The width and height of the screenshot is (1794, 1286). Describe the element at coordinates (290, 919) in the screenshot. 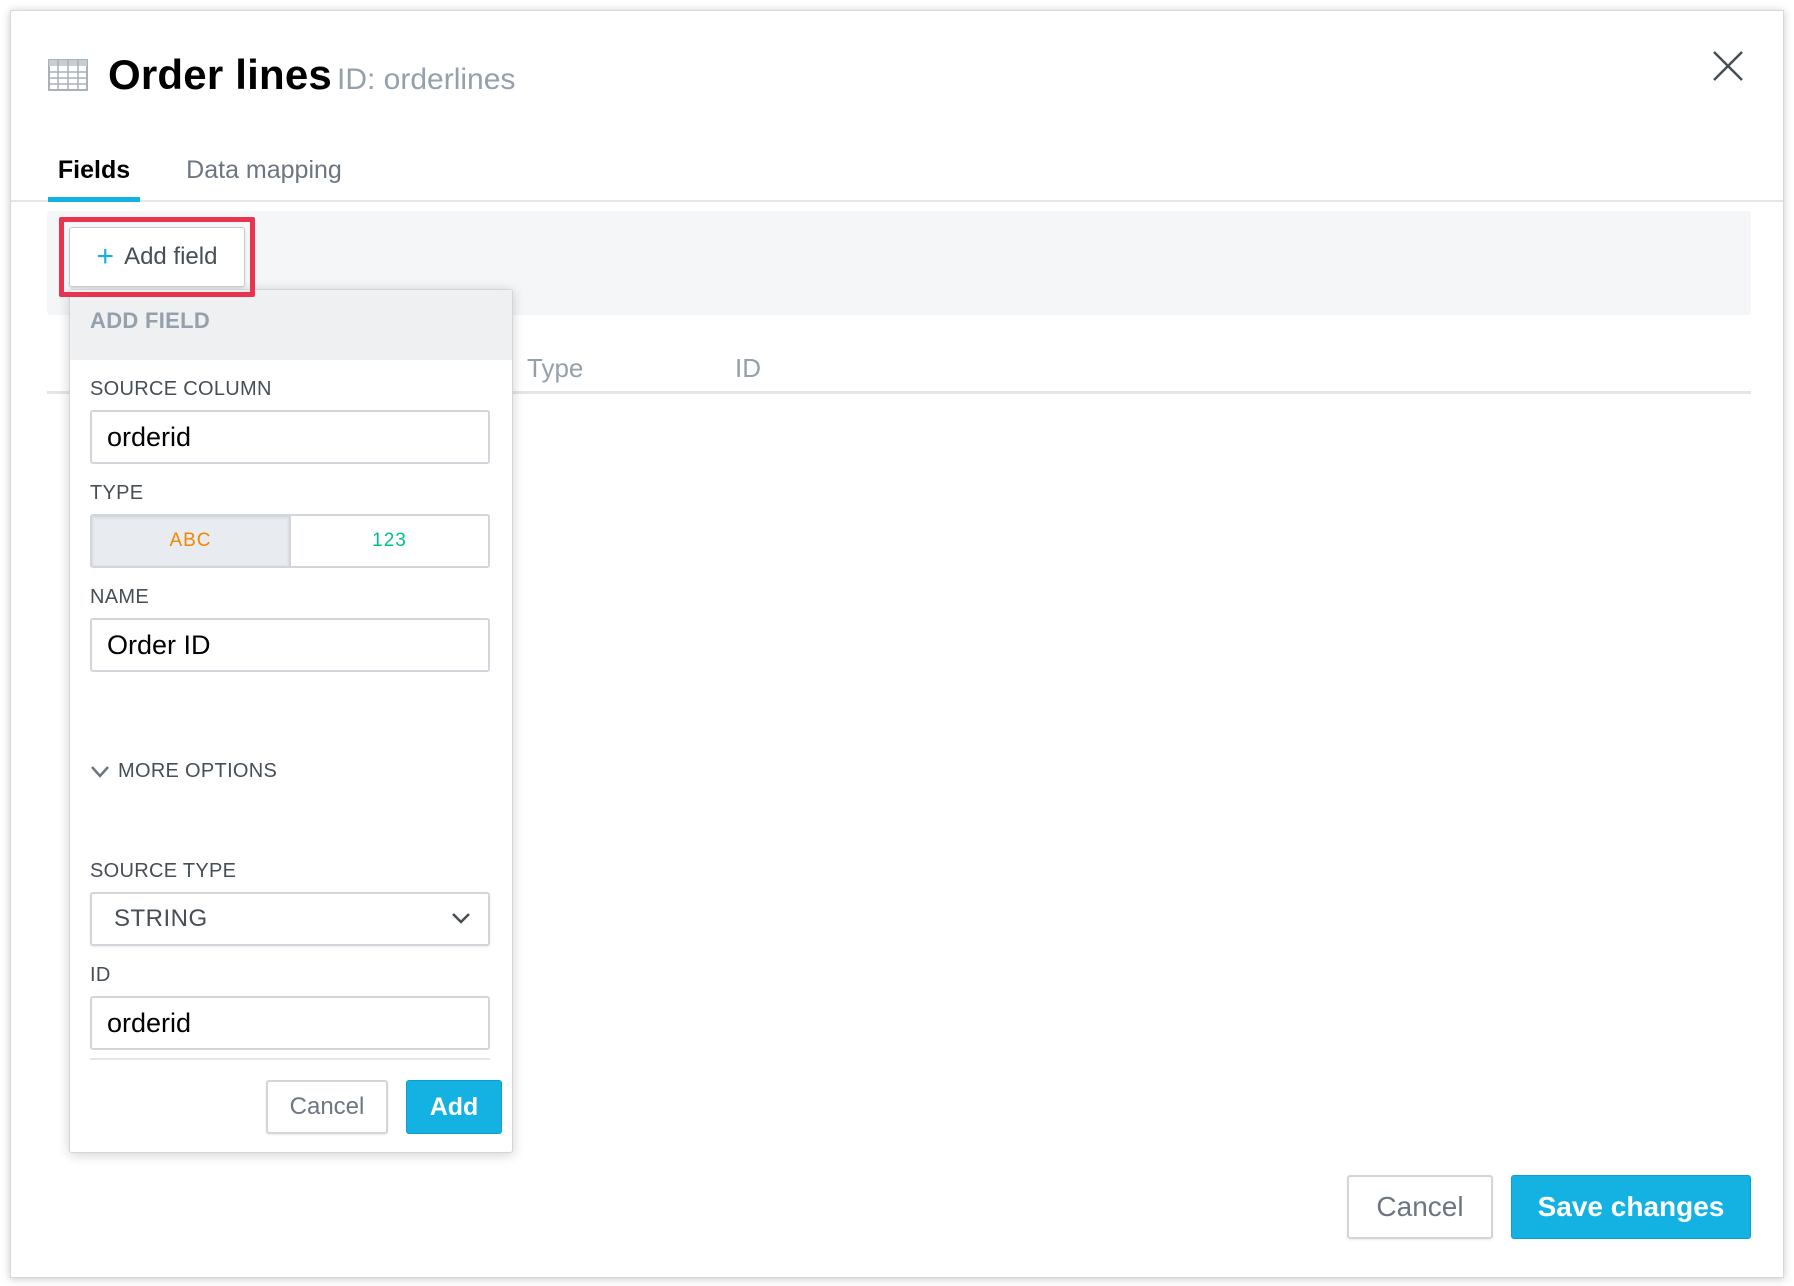

I see `source-type-select: STRING` at that location.